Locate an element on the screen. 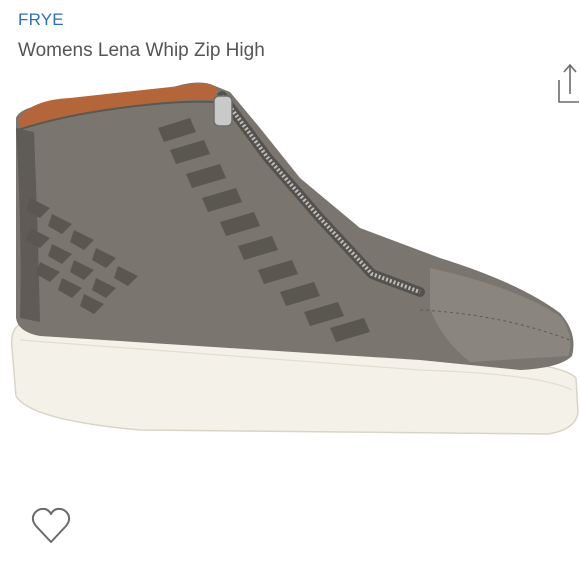 This screenshot has width=580, height=580. heart-outline-icon is located at coordinates (51, 526).